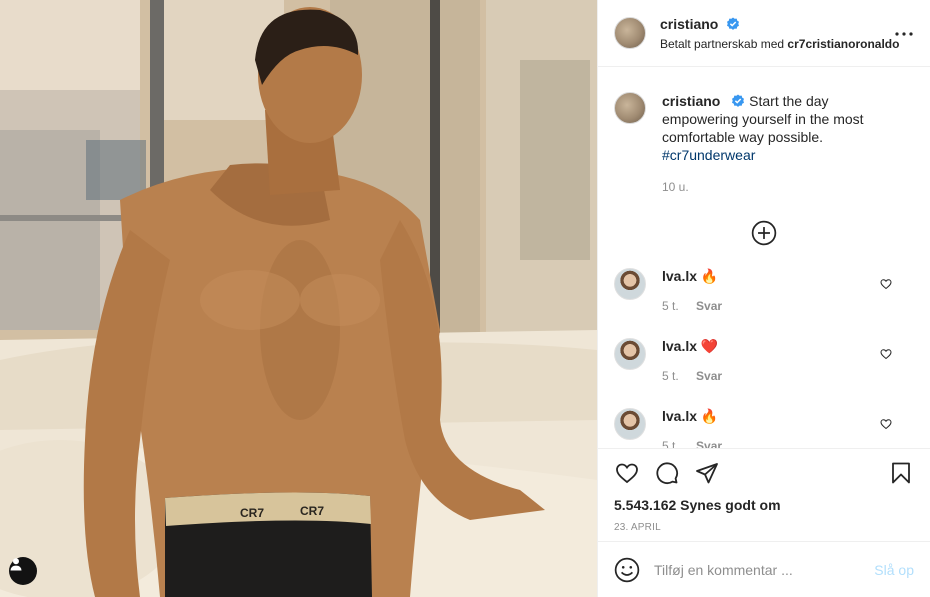 This screenshot has height=597, width=930. Describe the element at coordinates (764, 373) in the screenshot. I see `comment-item: lva.lx ❤️ 5 t. Svar` at that location.